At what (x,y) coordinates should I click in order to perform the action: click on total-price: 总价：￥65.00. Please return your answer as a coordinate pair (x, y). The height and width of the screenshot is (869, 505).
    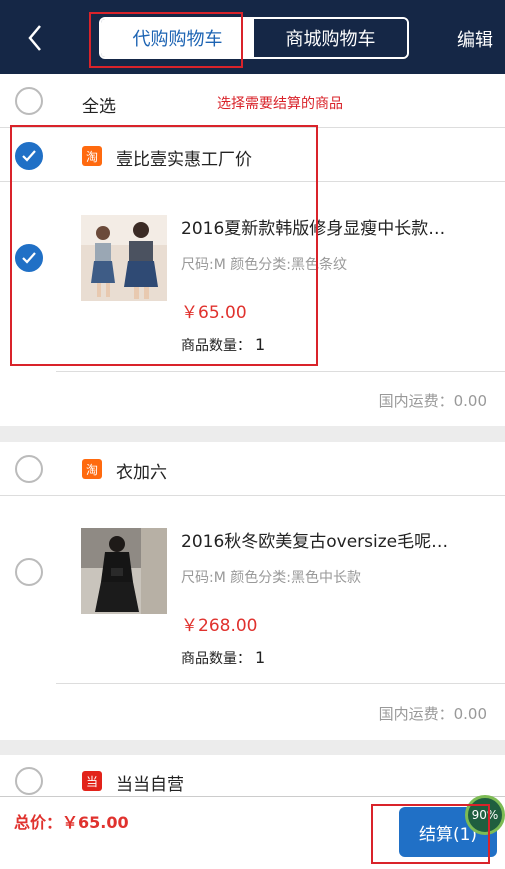
    Looking at the image, I should click on (71, 822).